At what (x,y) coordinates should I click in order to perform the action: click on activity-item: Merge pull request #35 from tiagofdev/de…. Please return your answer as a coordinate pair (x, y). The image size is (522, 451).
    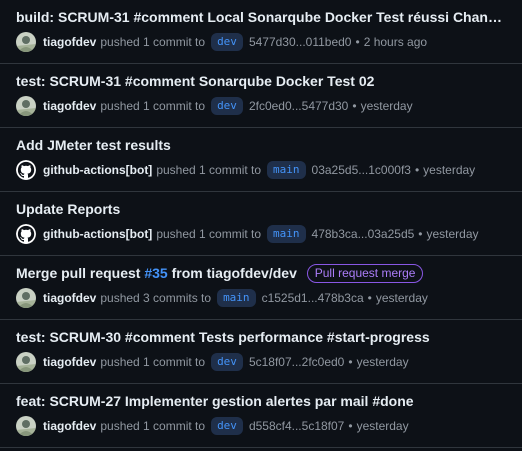
    Looking at the image, I should click on (261, 288).